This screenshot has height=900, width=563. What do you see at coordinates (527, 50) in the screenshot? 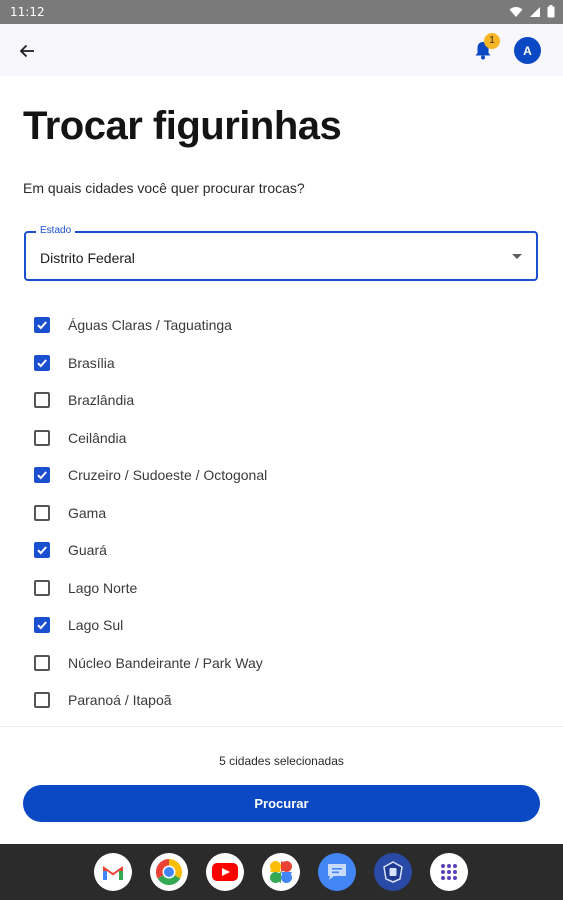
I see `avatar: A` at bounding box center [527, 50].